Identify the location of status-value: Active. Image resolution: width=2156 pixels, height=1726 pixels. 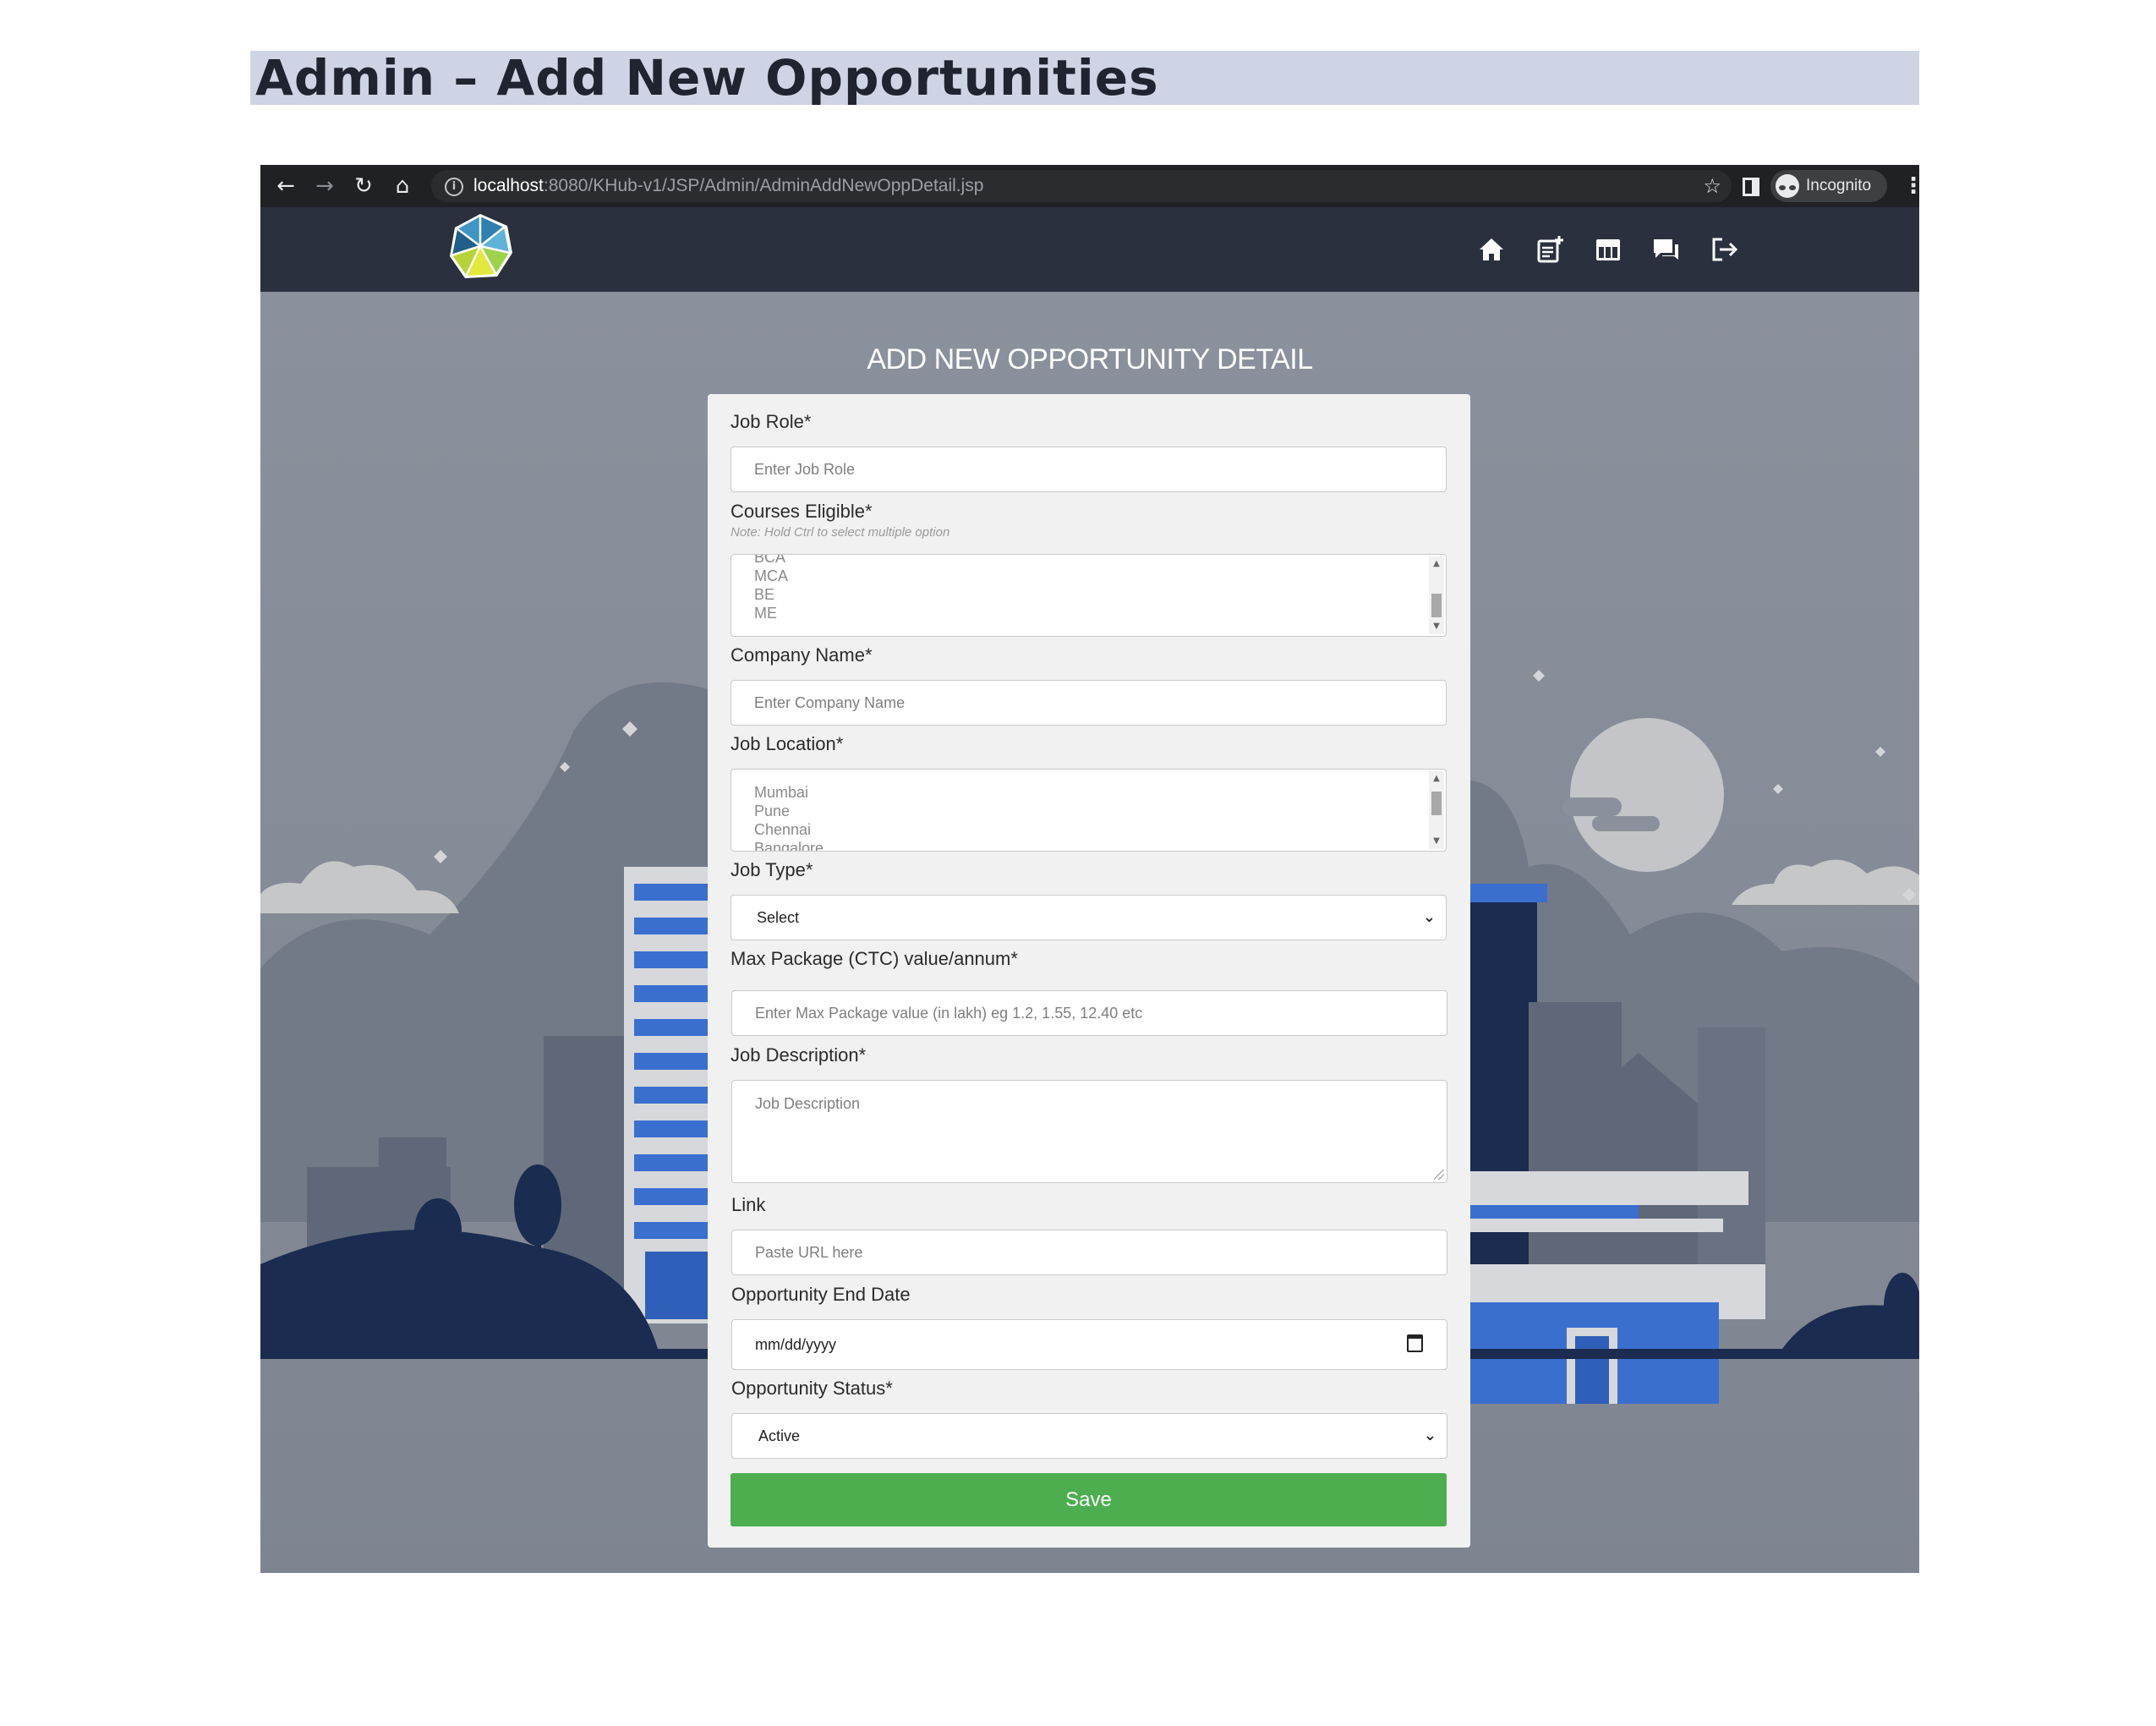
(779, 1435).